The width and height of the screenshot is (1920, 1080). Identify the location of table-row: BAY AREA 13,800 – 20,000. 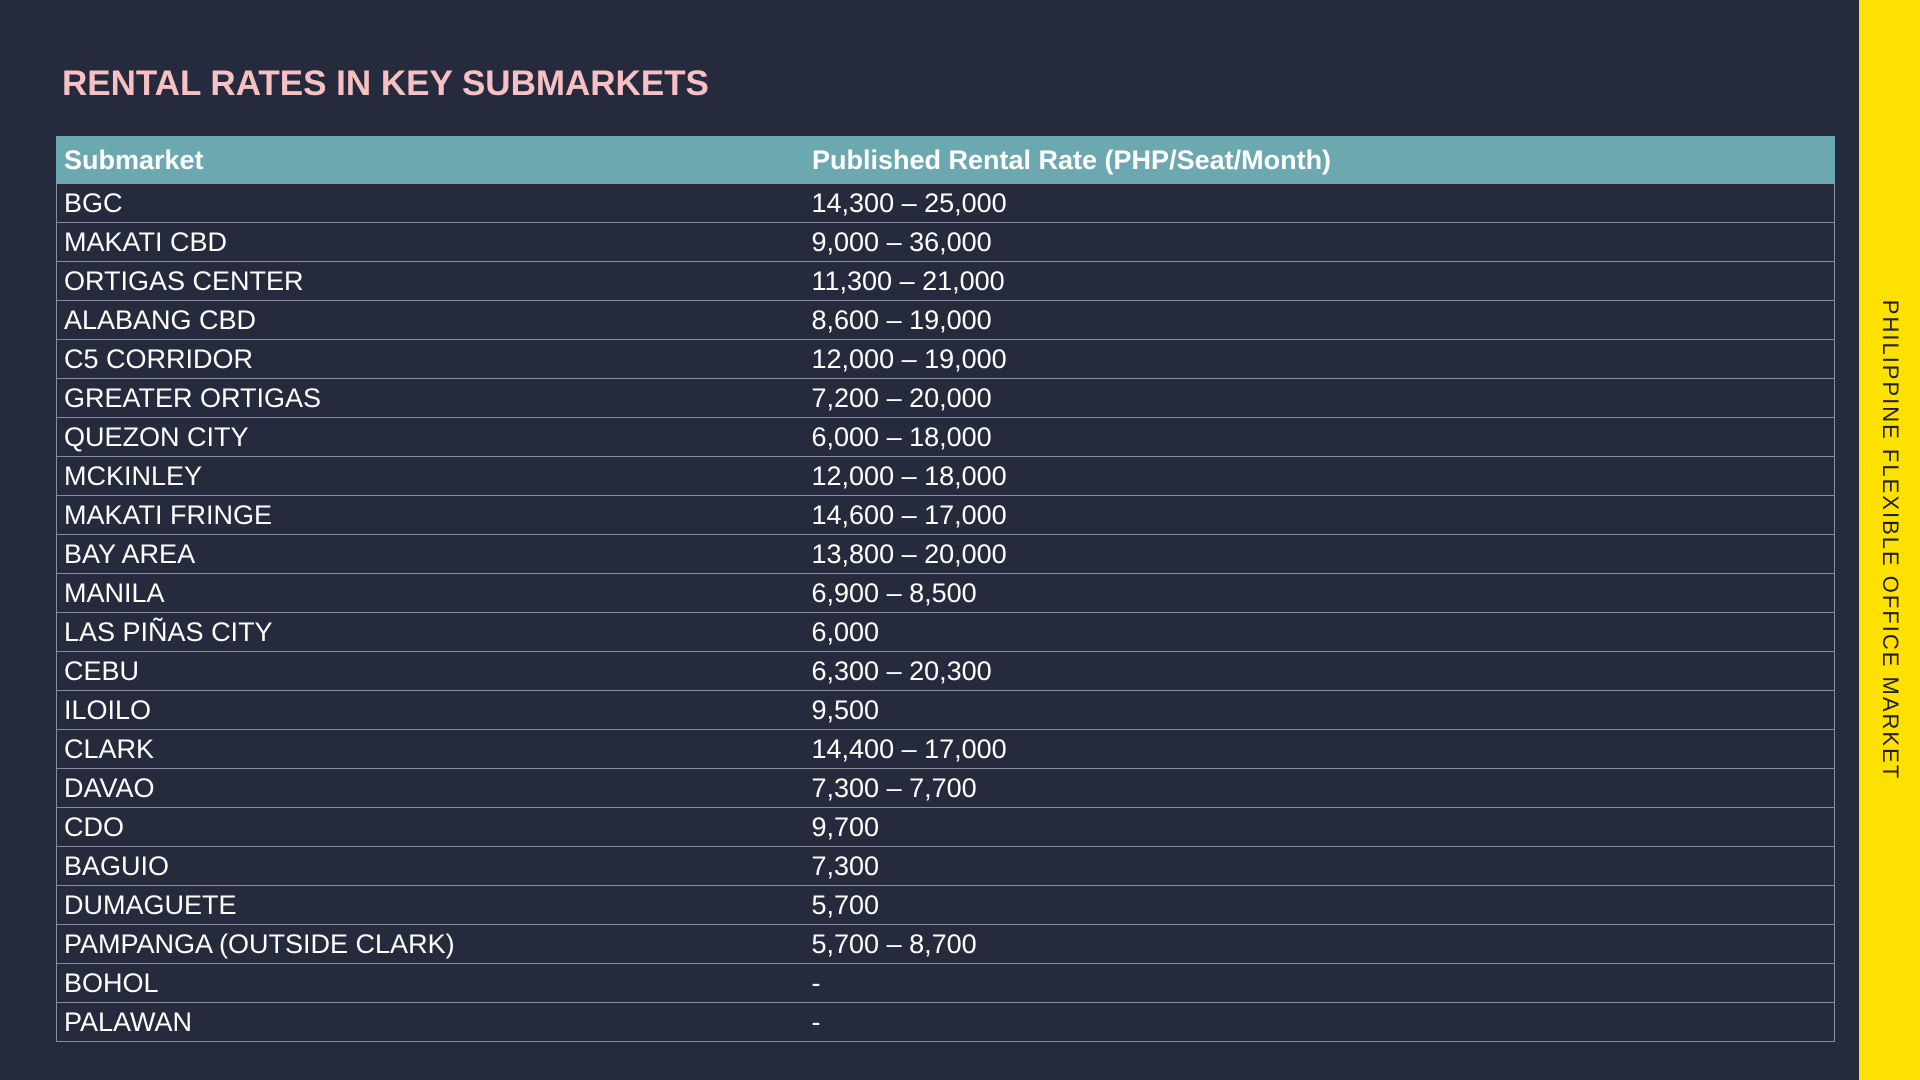
(945, 554).